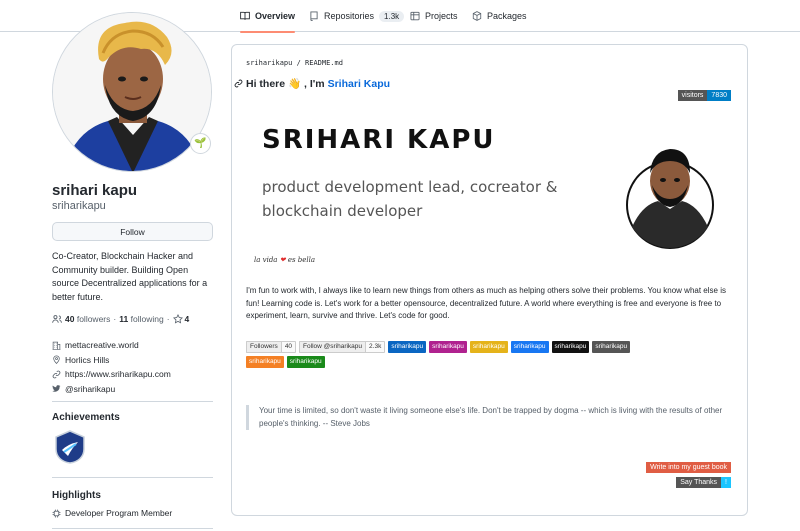 The image size is (800, 531). I want to click on followers-count: 40, so click(70, 319).